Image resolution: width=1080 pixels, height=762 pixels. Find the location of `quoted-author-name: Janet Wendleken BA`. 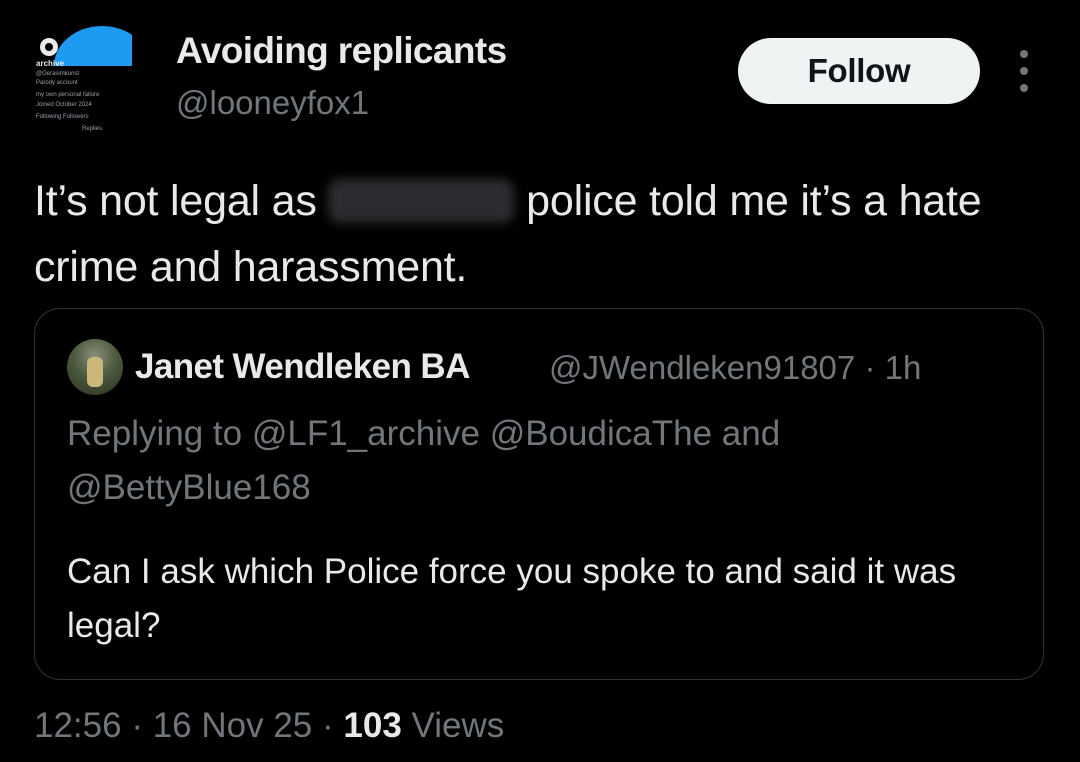

quoted-author-name: Janet Wendleken BA is located at coordinates (302, 367).